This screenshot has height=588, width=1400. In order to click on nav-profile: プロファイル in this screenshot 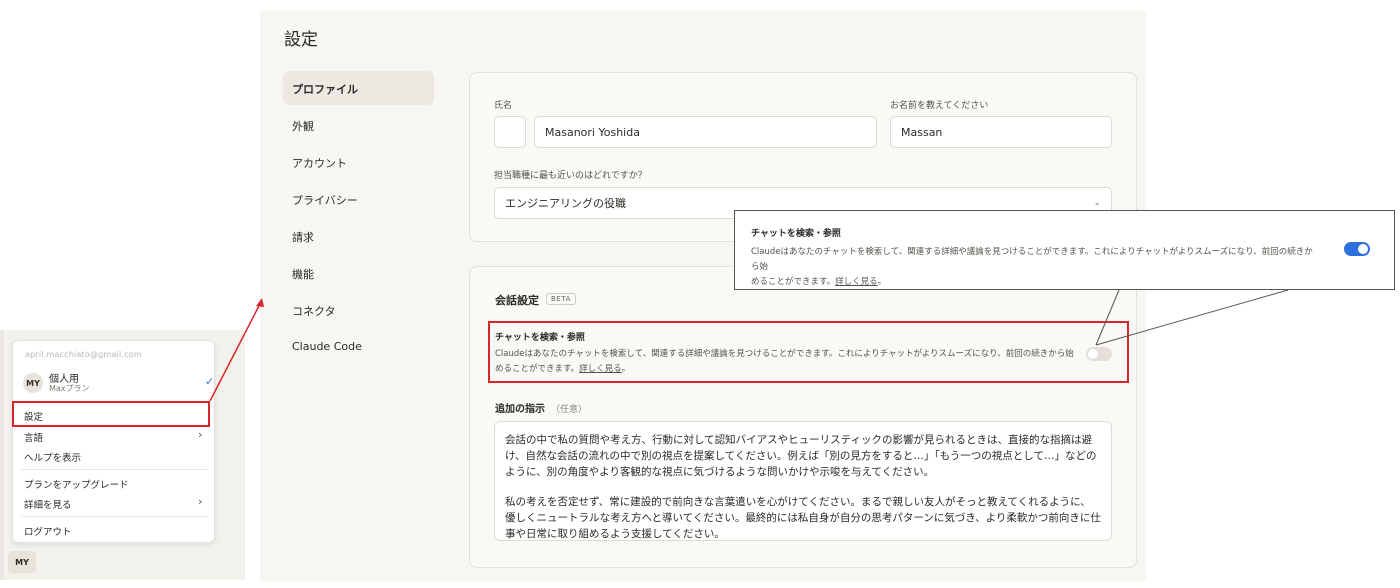, I will do `click(358, 88)`.